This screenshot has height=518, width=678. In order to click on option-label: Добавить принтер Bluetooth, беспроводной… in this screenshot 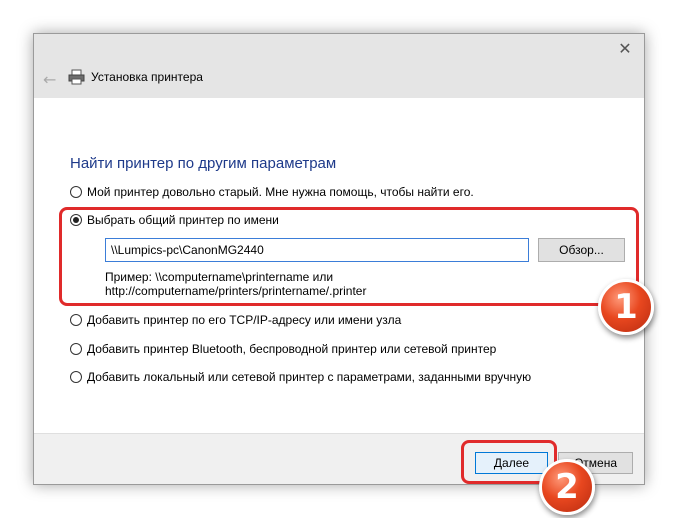, I will do `click(292, 349)`.